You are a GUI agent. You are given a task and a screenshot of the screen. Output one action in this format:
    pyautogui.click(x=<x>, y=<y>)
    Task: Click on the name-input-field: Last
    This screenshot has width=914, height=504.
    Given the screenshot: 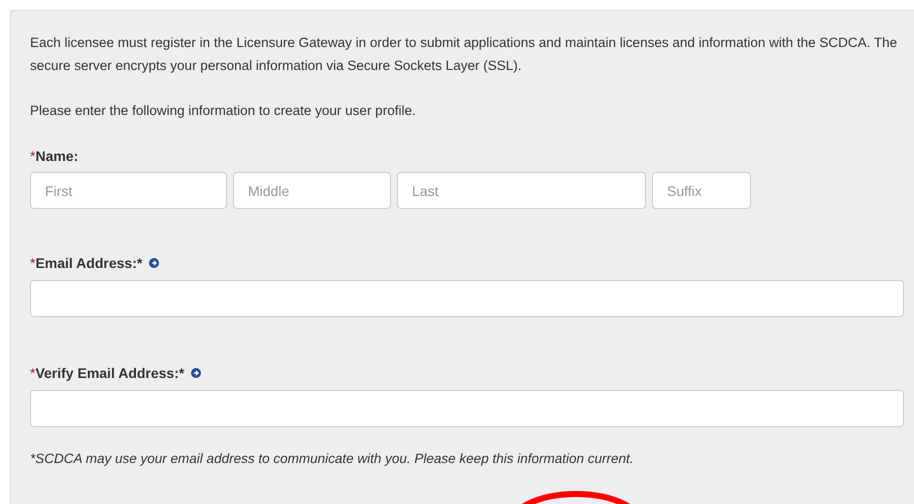 What is the action you would take?
    pyautogui.click(x=521, y=190)
    